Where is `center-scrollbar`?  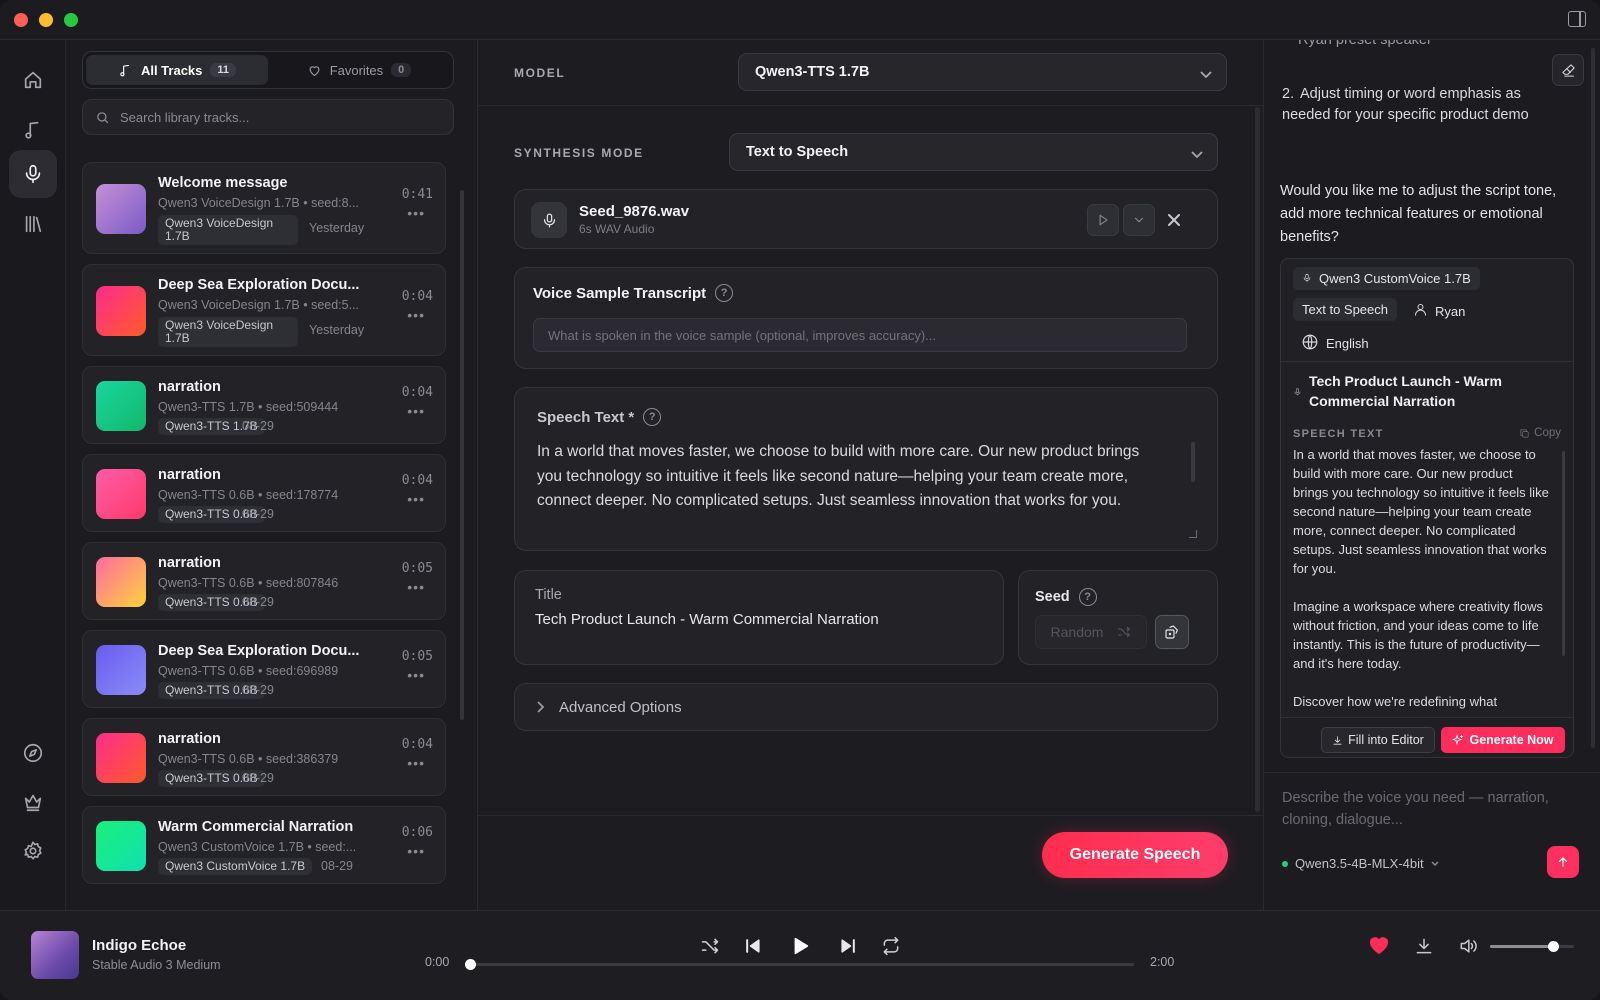
center-scrollbar is located at coordinates (1257, 459).